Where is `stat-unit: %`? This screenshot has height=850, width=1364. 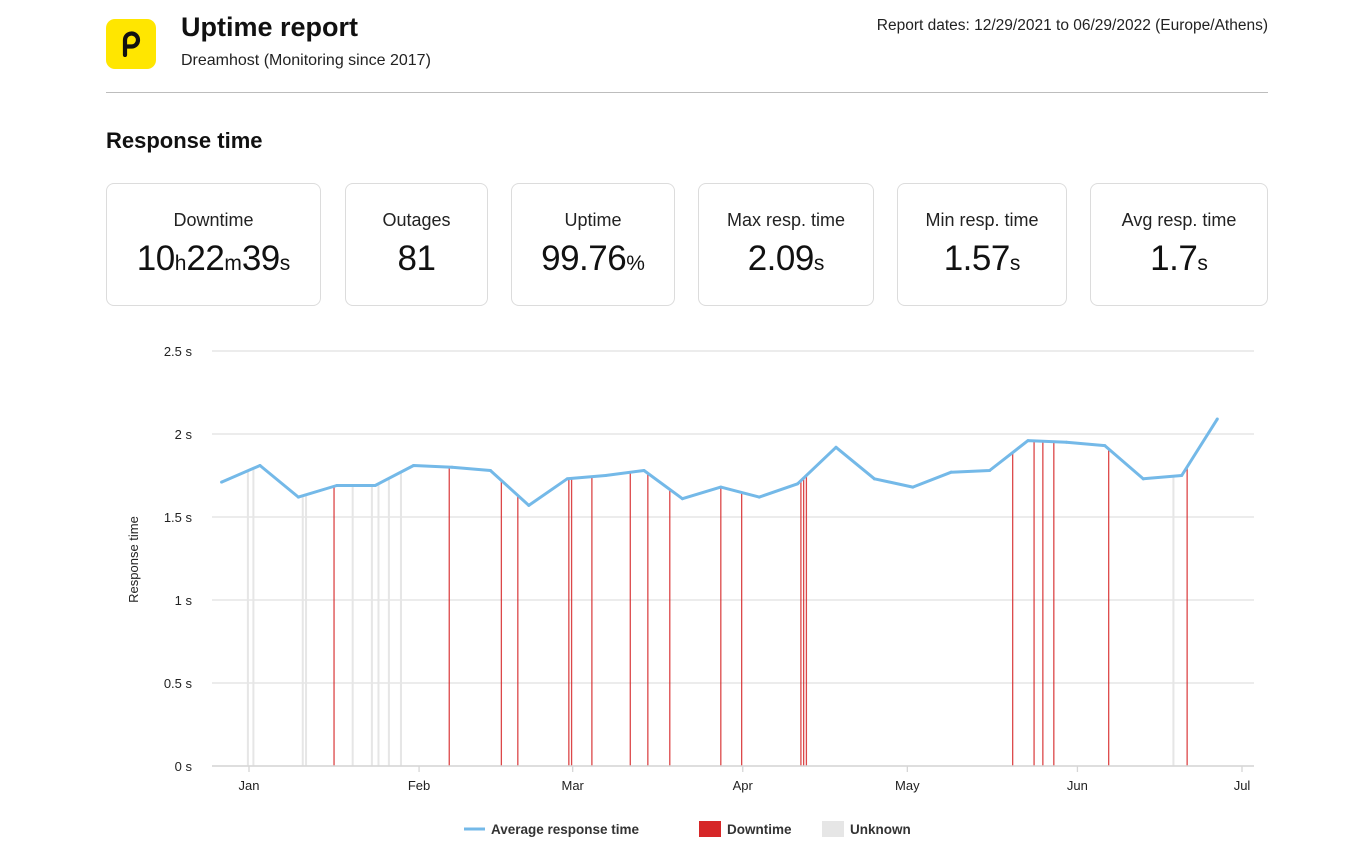
stat-unit: % is located at coordinates (635, 263).